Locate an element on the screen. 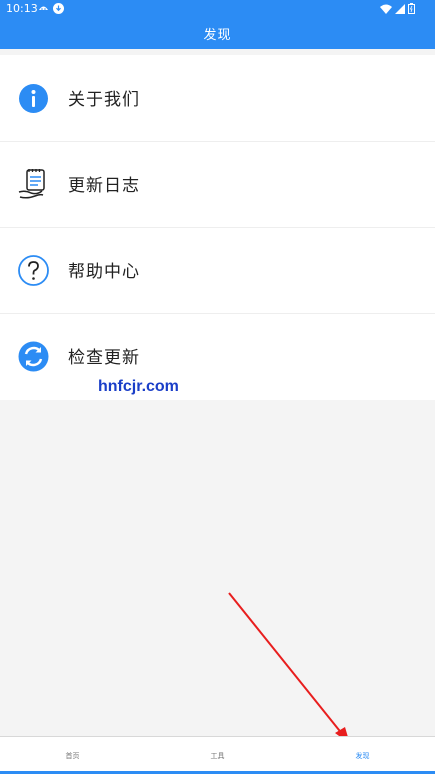  wifi-icon is located at coordinates (386, 10).